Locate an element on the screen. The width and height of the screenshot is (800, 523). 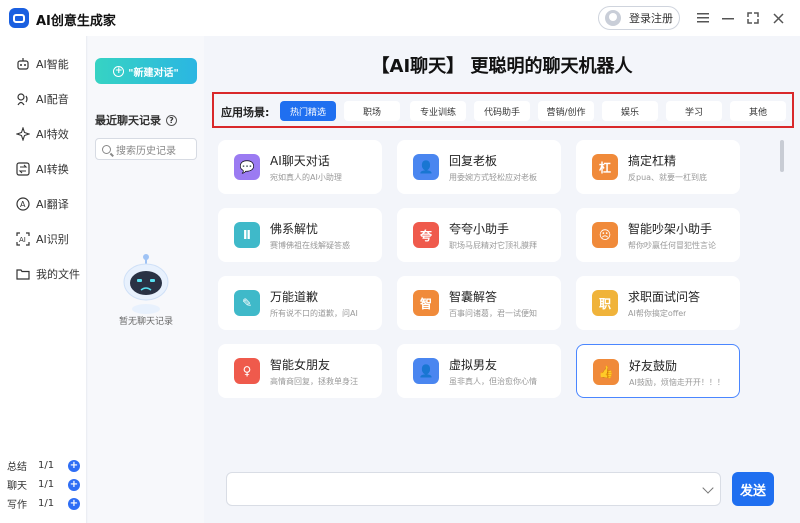
card-description: AI鼓励，烦恼走开开！！！ is located at coordinates (677, 382).